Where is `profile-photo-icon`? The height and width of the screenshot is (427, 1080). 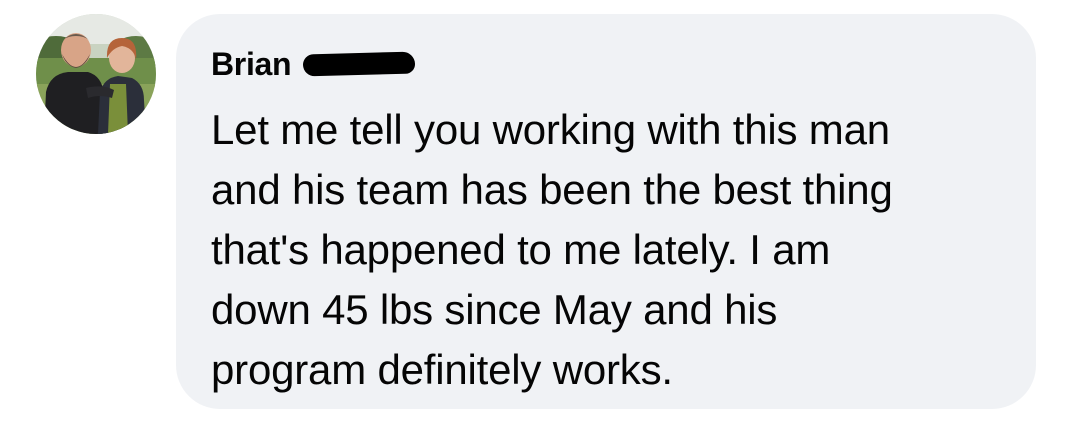
profile-photo-icon is located at coordinates (96, 74).